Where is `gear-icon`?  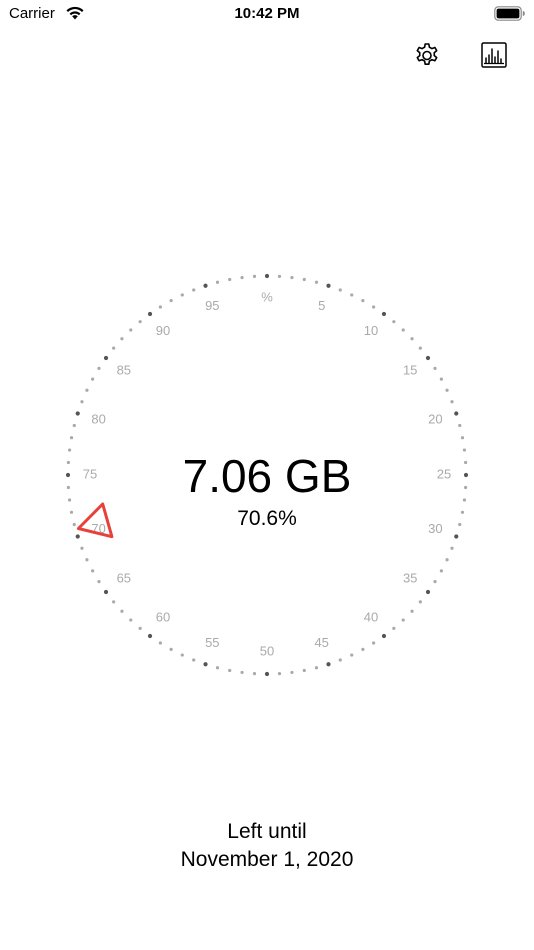
gear-icon is located at coordinates (427, 54).